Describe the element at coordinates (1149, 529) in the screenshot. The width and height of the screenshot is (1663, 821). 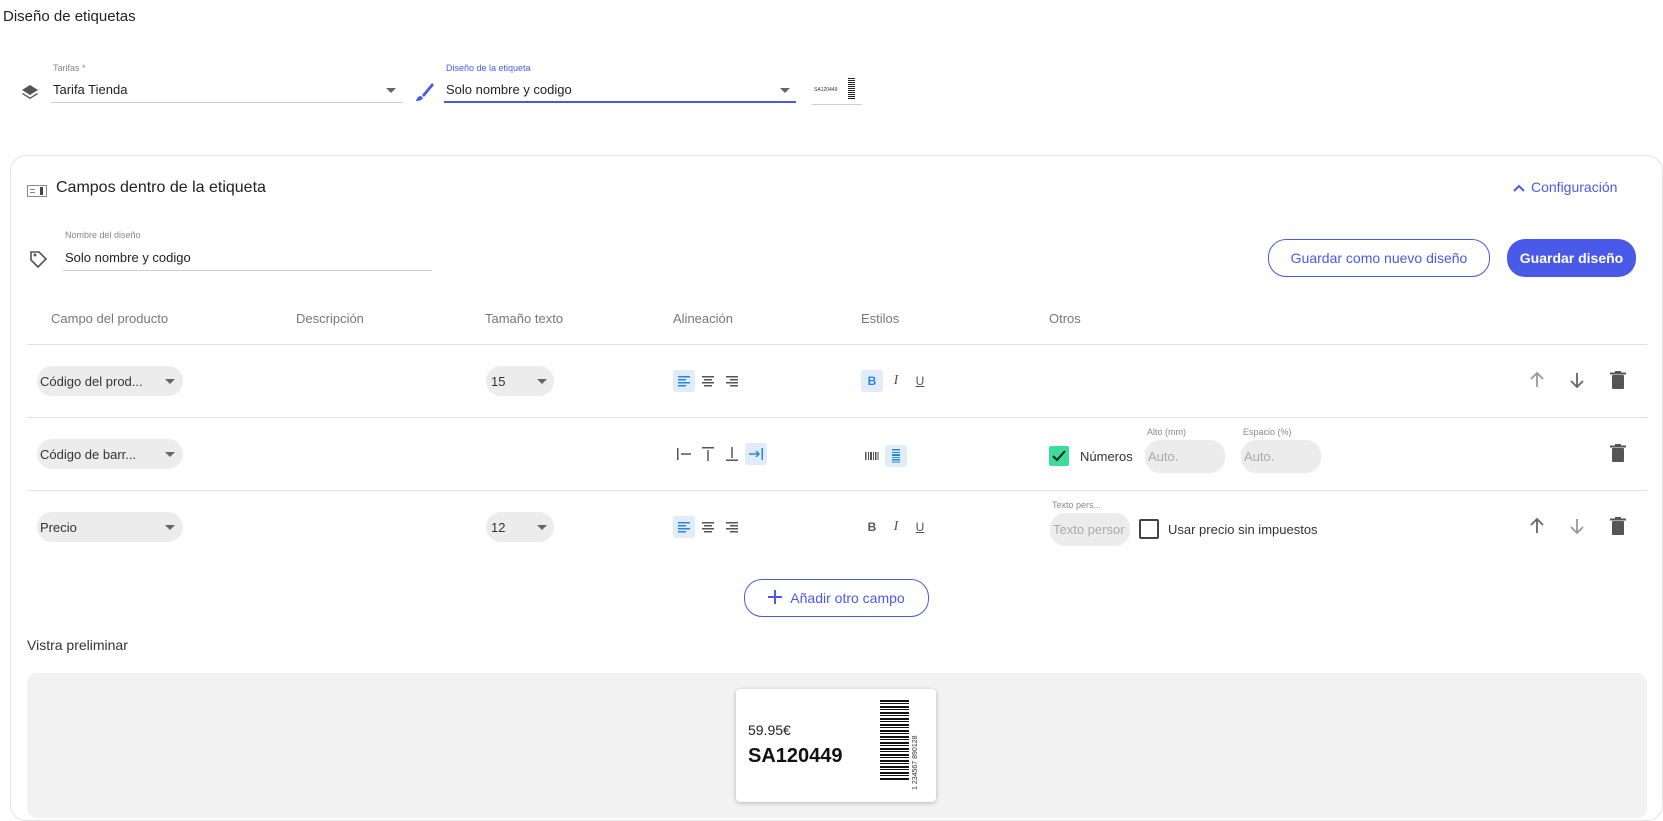
I see `sin-impuestos-checkbox` at that location.